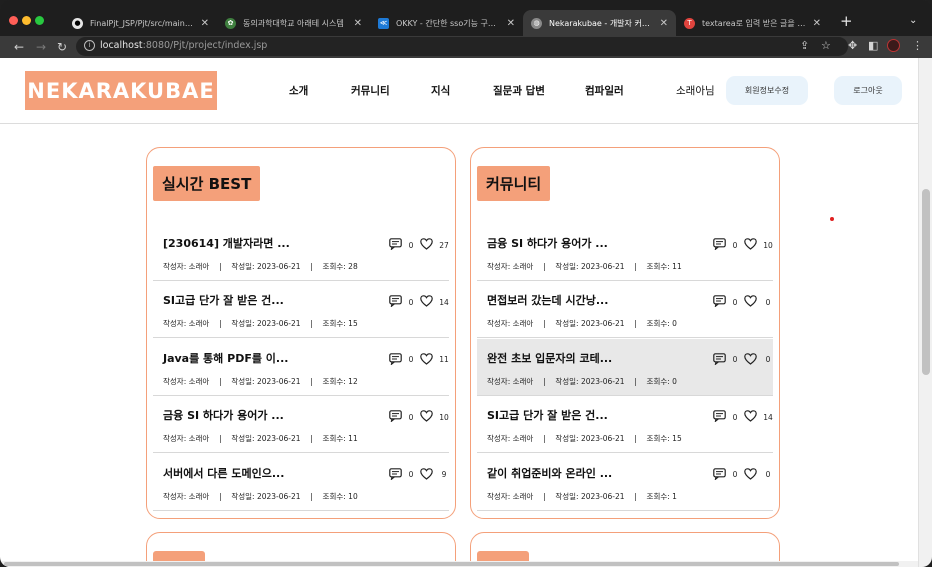  I want to click on browser-tab: ≪ OKKY - 간단한 sso기능 구현 방법 ✕, so click(446, 23).